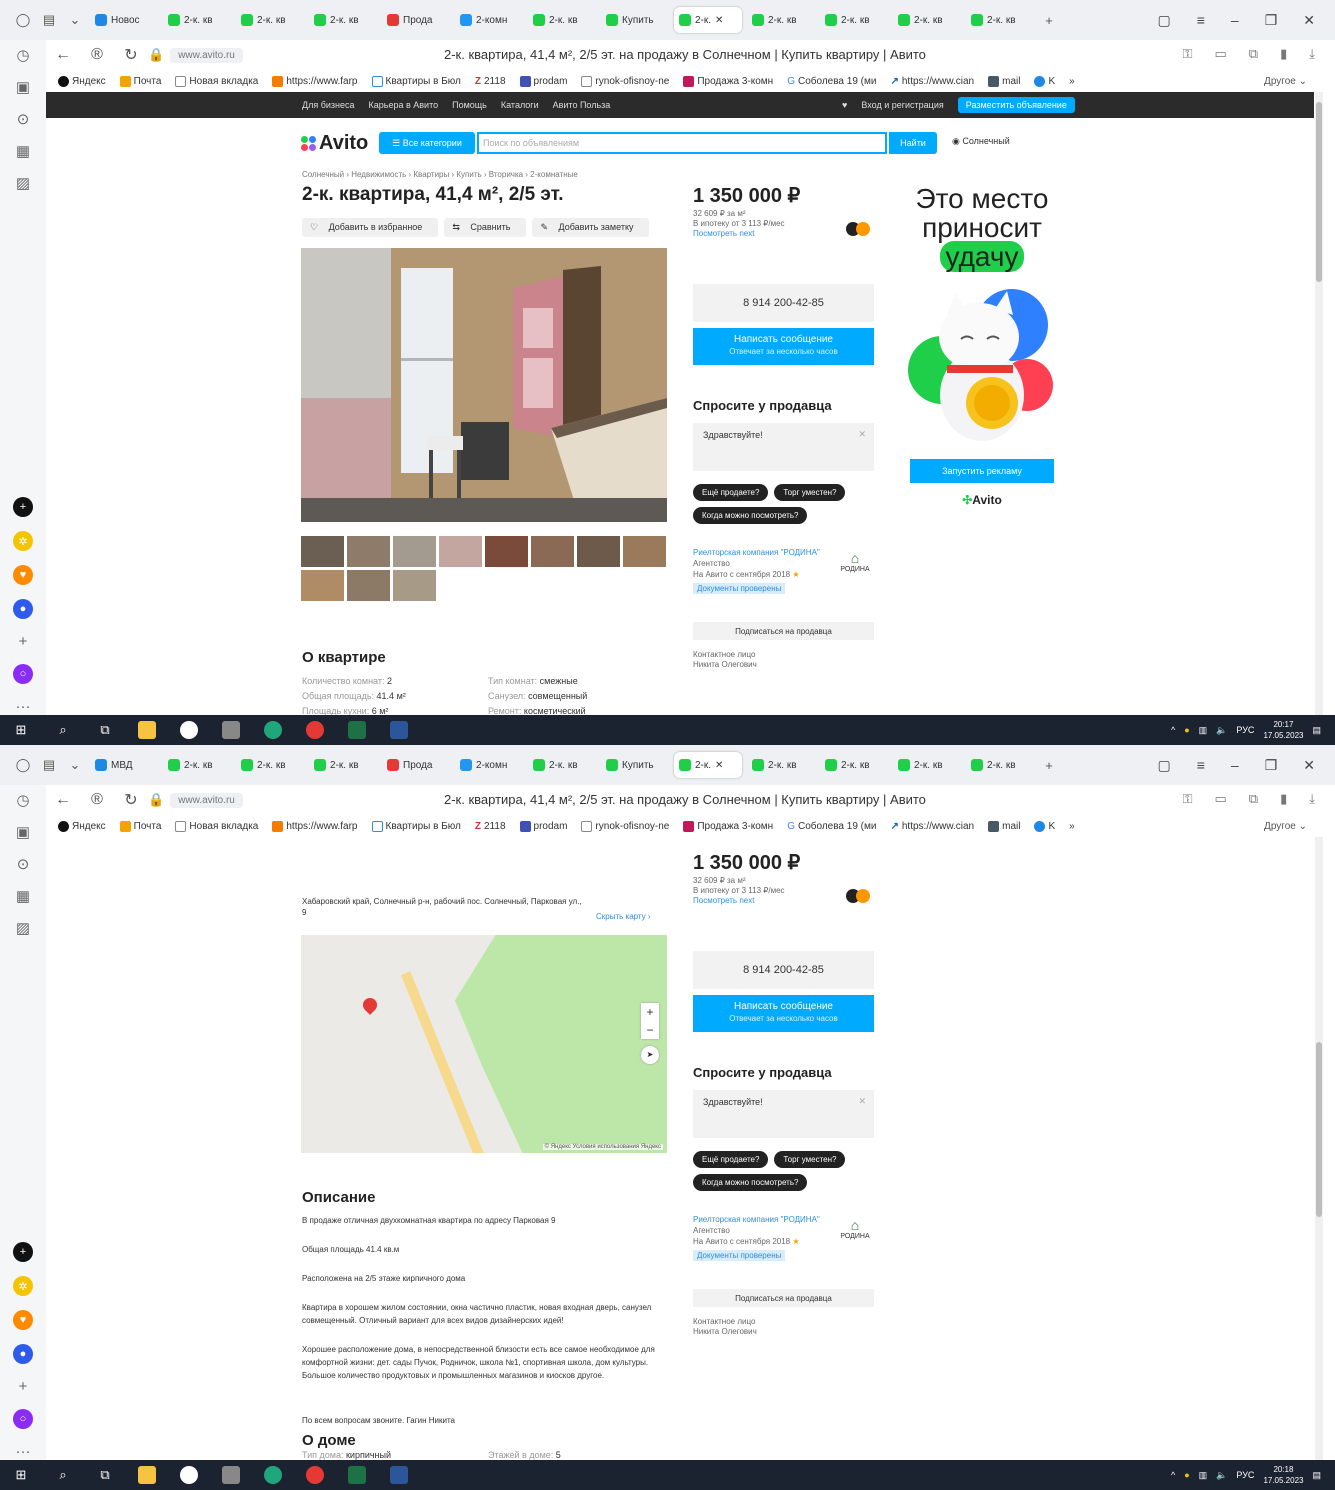 This screenshot has height=1490, width=1335. What do you see at coordinates (602, 1147) in the screenshot?
I see `map-copyright: © Яндекс Условия использования Яндекс` at bounding box center [602, 1147].